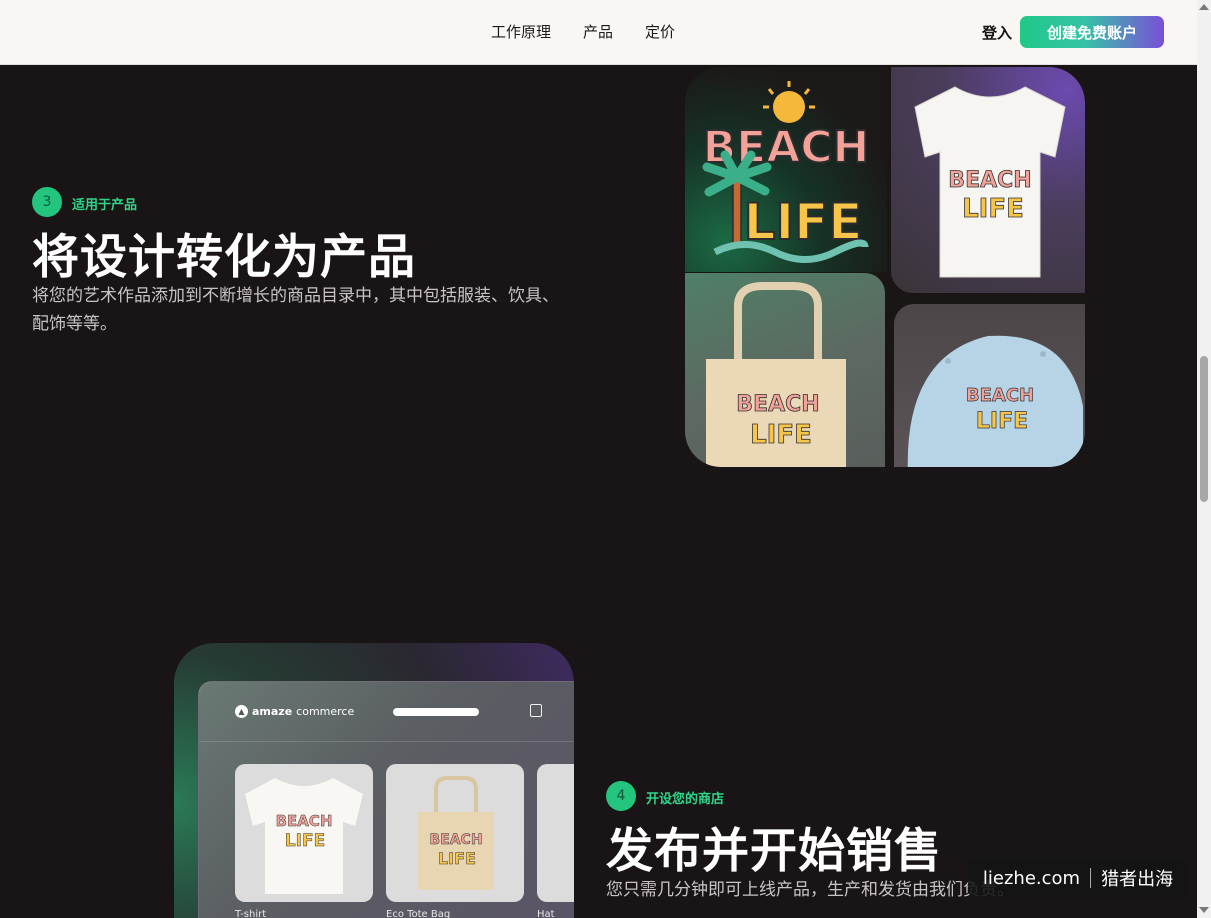  Describe the element at coordinates (272, 711) in the screenshot. I see `store-logo-brand: amaze` at that location.